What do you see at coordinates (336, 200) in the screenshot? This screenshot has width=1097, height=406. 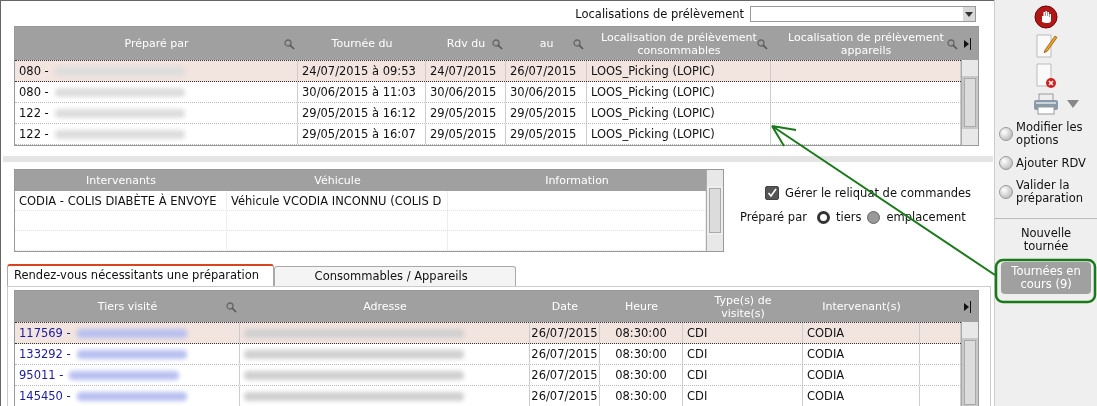 I see `table-cell: Véhicule VCODIA INCONNU (COLIS D` at bounding box center [336, 200].